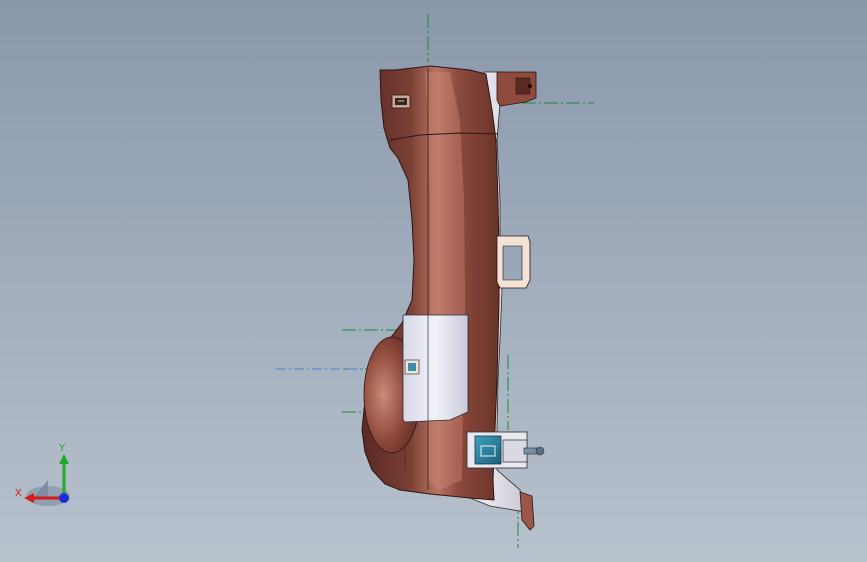 The width and height of the screenshot is (867, 562). I want to click on top-right-bracket-hole, so click(530, 86).